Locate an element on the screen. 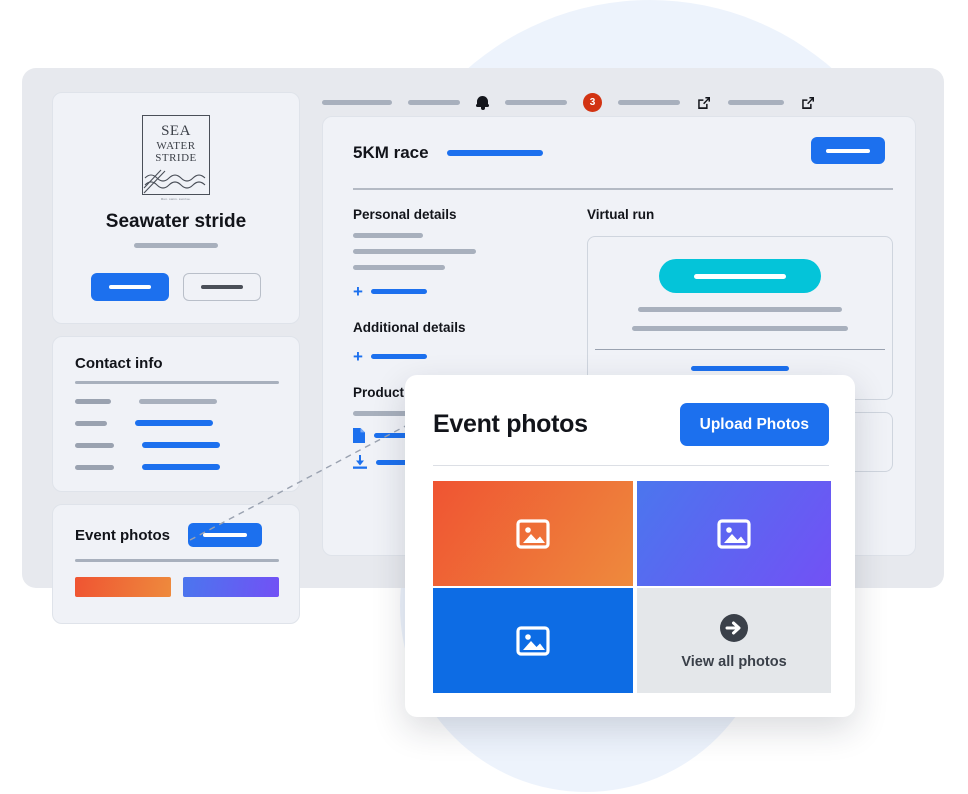 Image resolution: width=968 pixels, height=794 pixels. race-title-row: 5KM race is located at coordinates (448, 153).